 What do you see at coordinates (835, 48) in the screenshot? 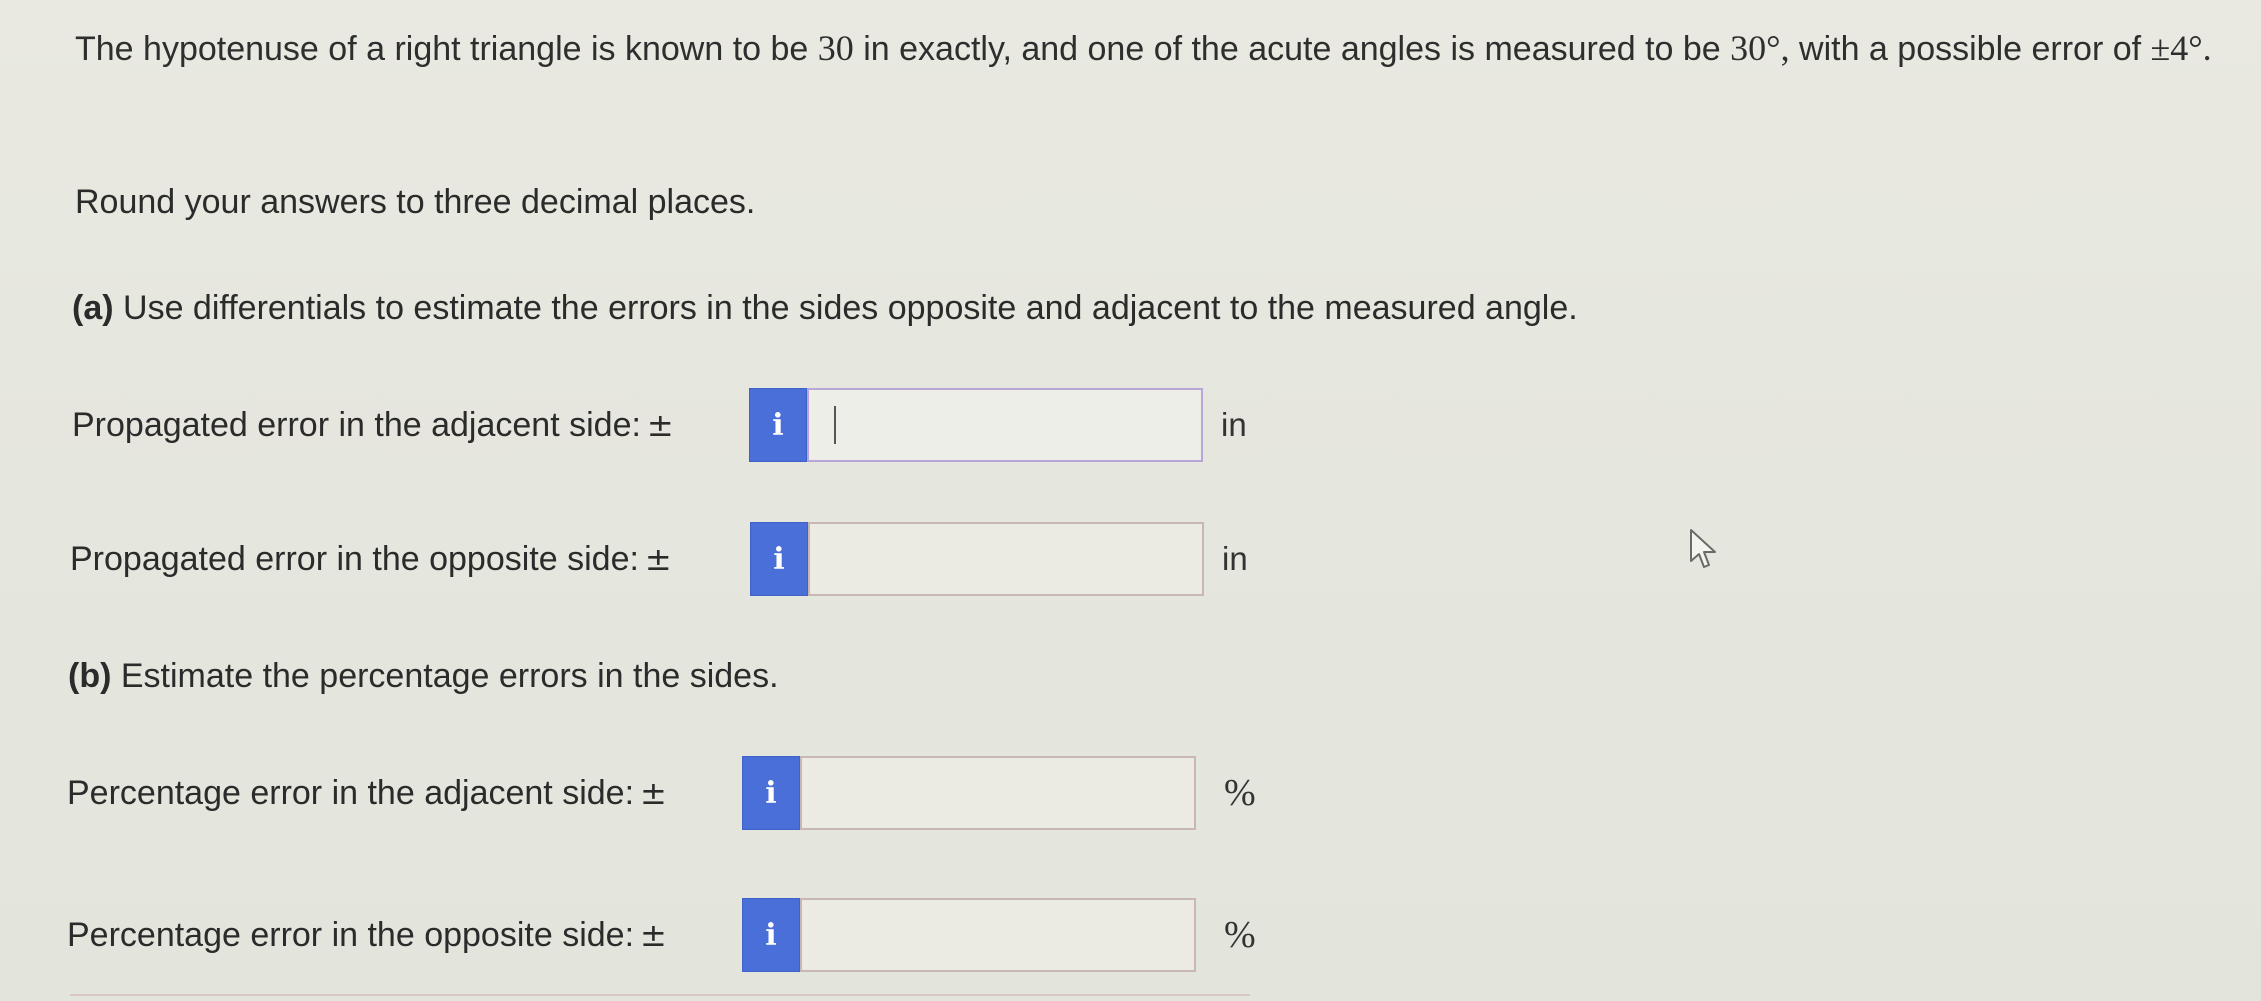
I see `hypotenuse-value: 30` at bounding box center [835, 48].